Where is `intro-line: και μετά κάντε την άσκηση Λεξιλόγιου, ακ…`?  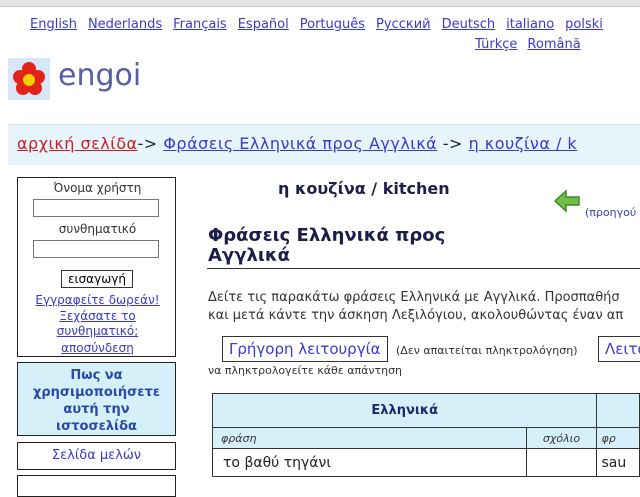
intro-line: και μετά κάντε την άσκηση Λεξιλόγιου, ακ… is located at coordinates (416, 315).